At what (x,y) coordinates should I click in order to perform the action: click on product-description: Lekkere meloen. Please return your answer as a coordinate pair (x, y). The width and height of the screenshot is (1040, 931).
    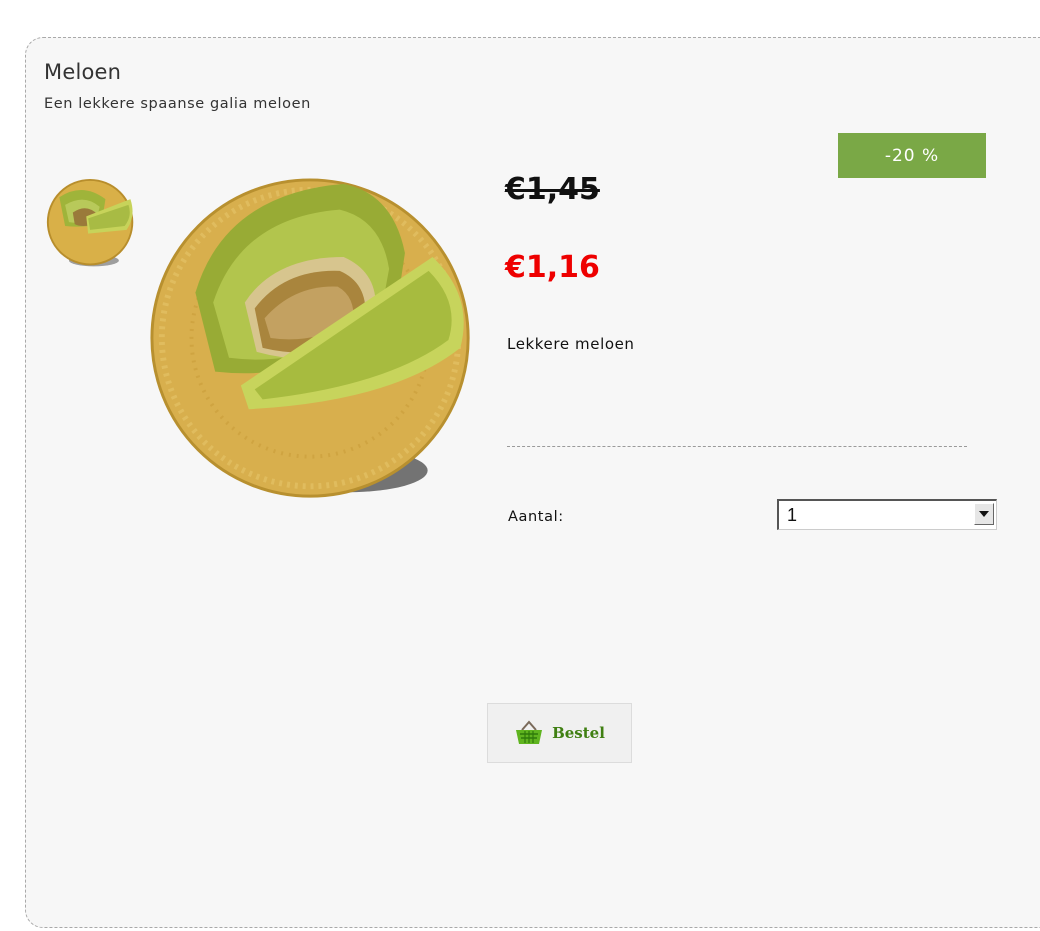
    Looking at the image, I should click on (571, 344).